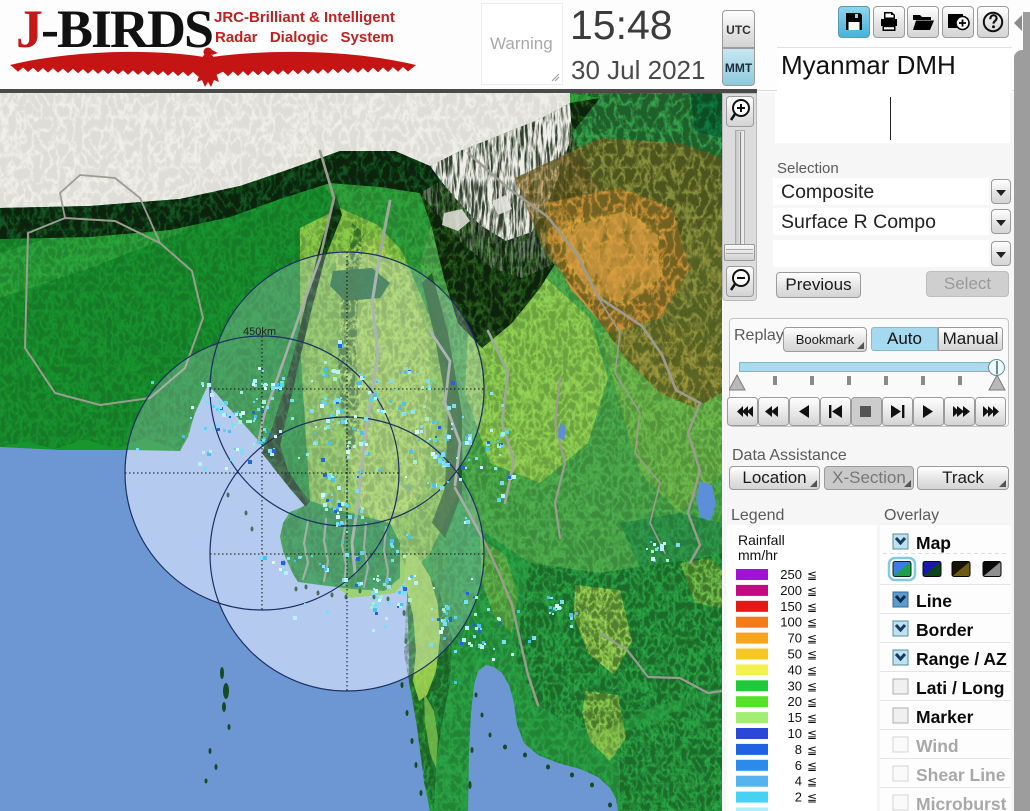  Describe the element at coordinates (798, 749) in the screenshot. I see `svg-text: 8` at that location.